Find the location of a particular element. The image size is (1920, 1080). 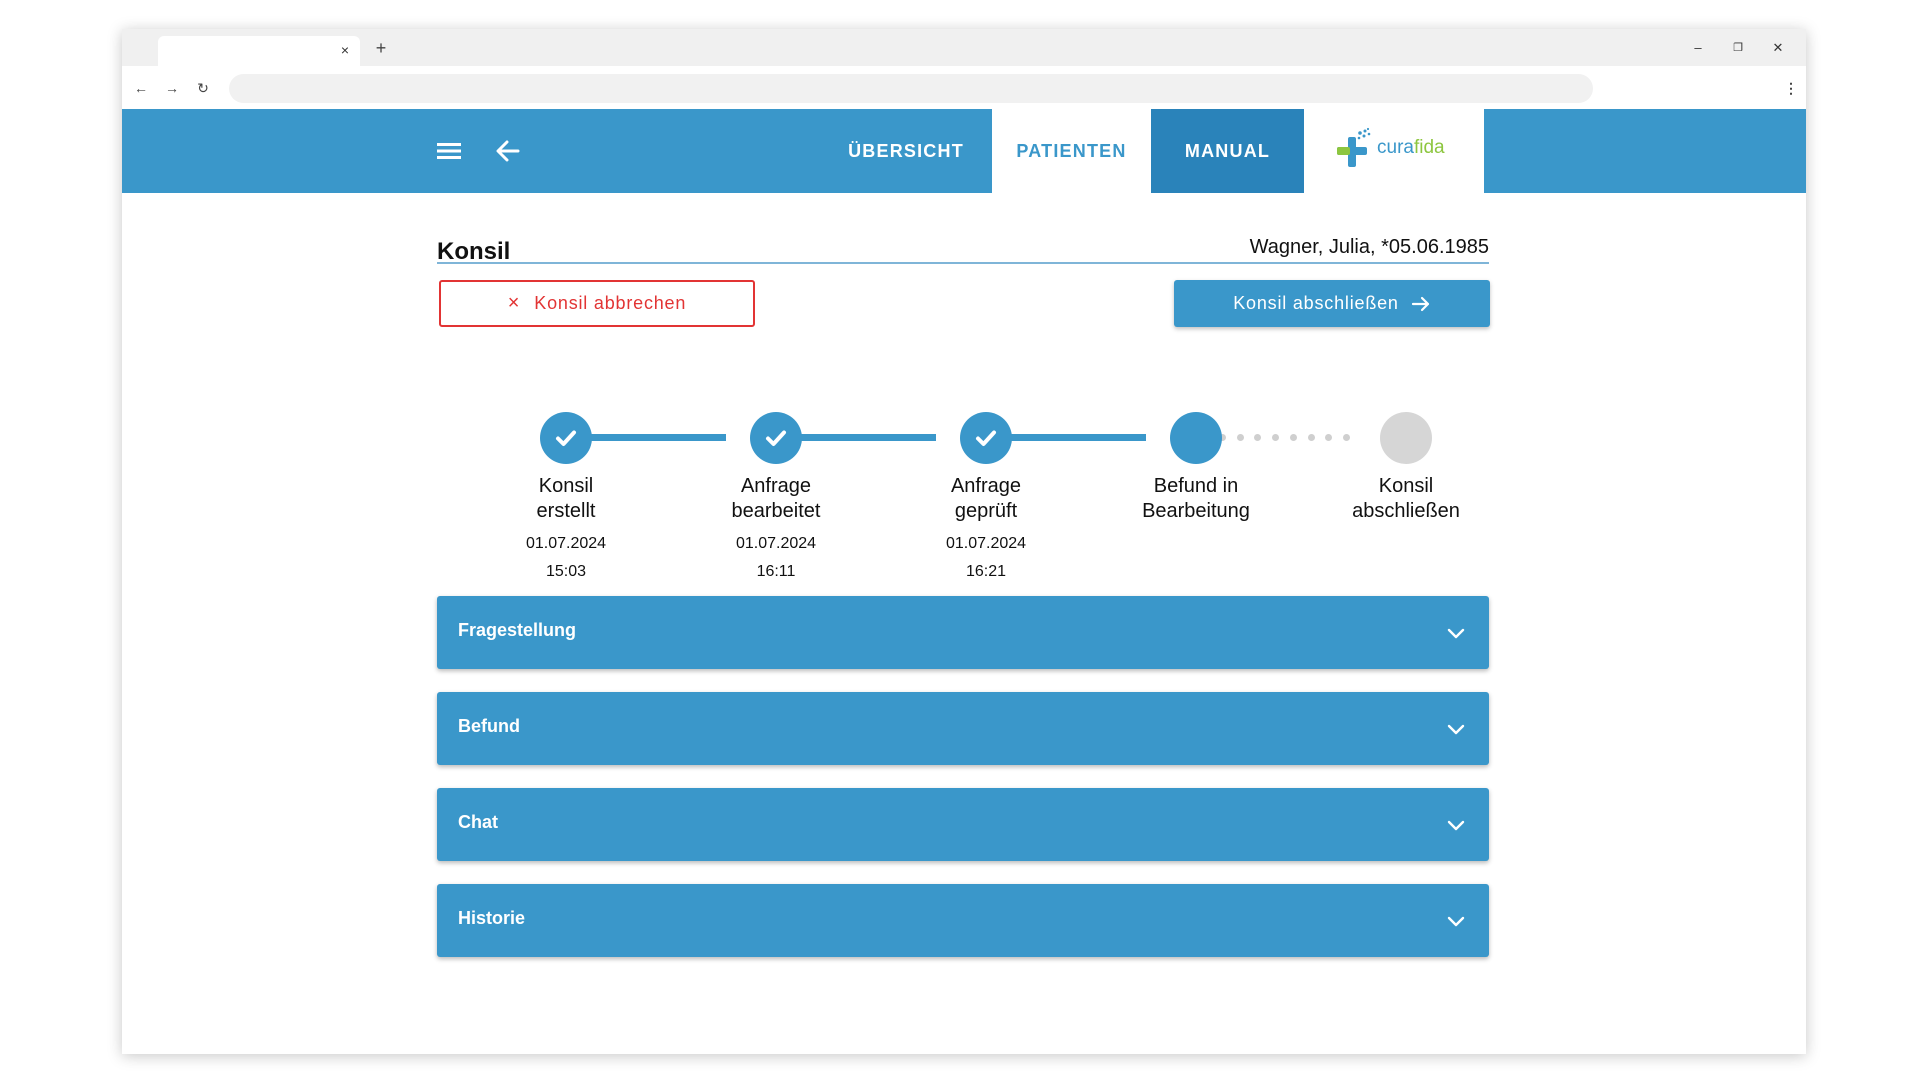

step-time: 16:11 is located at coordinates (776, 571).